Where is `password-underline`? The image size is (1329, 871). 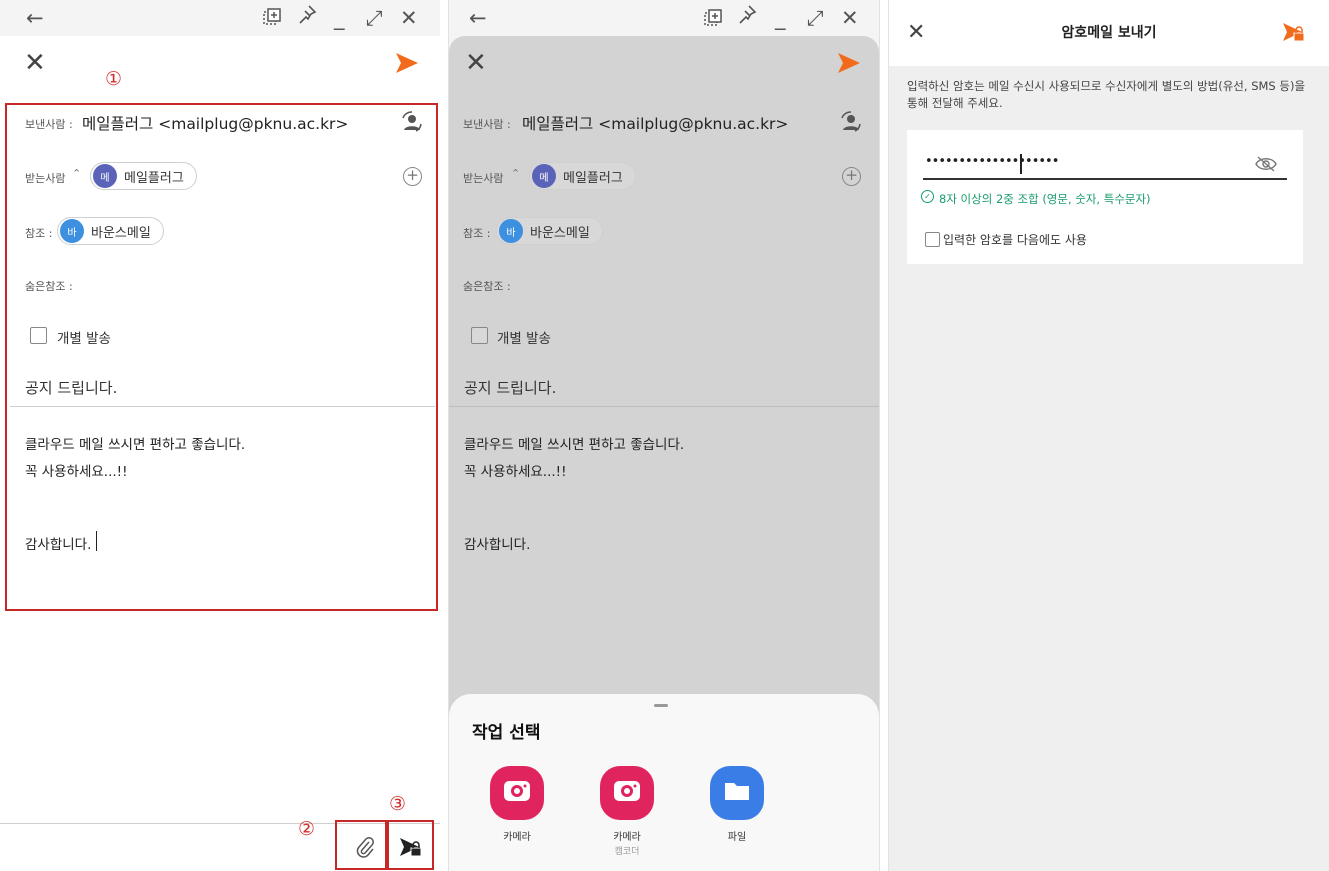 password-underline is located at coordinates (1105, 179).